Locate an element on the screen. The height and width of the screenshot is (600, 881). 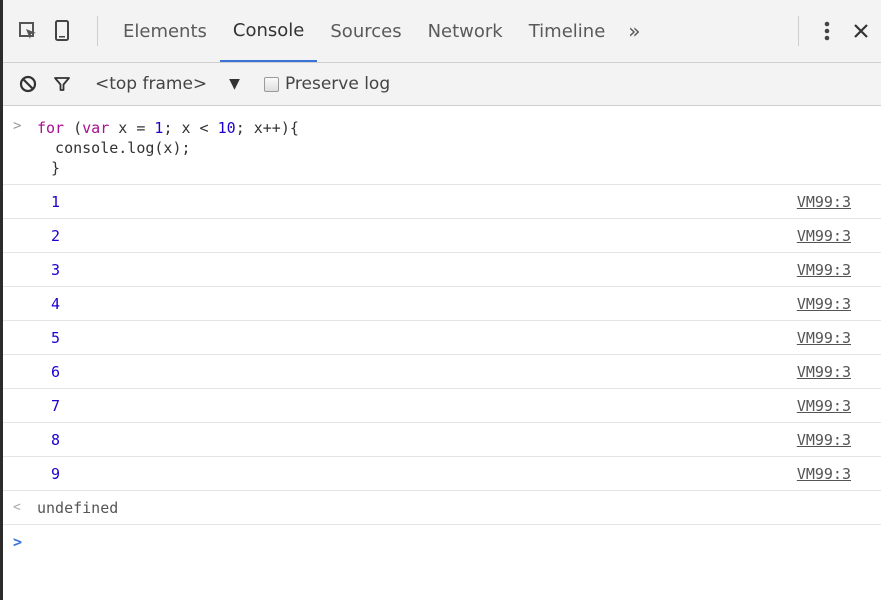
log-row: 7 VM99:3 is located at coordinates (442, 406).